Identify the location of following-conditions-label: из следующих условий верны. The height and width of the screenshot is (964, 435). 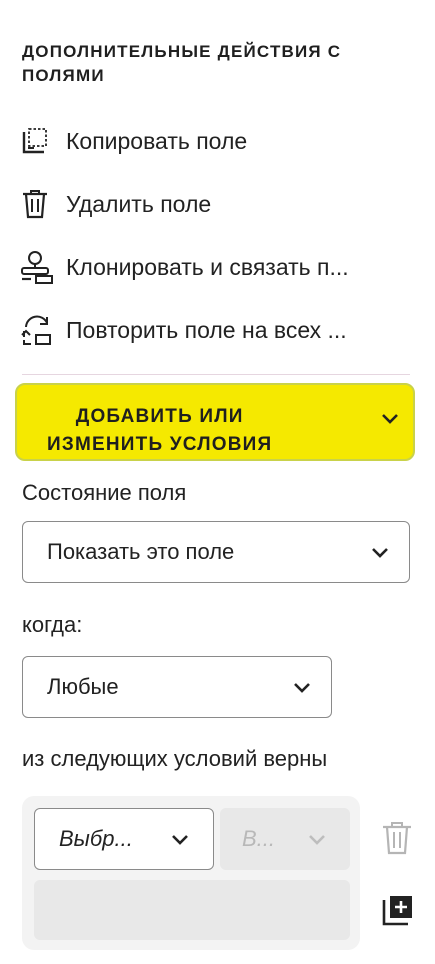
(175, 758).